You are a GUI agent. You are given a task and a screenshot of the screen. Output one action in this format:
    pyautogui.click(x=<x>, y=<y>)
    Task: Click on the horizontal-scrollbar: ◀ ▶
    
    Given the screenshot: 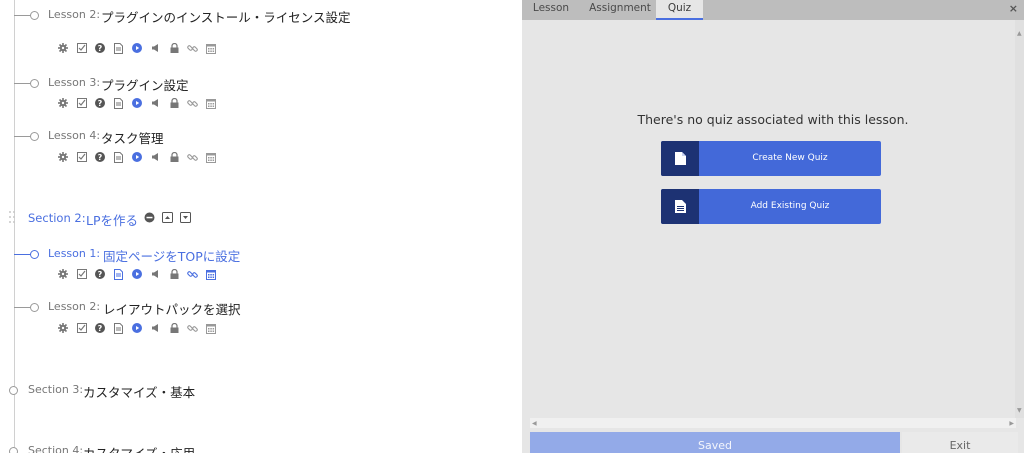 What is the action you would take?
    pyautogui.click(x=773, y=423)
    